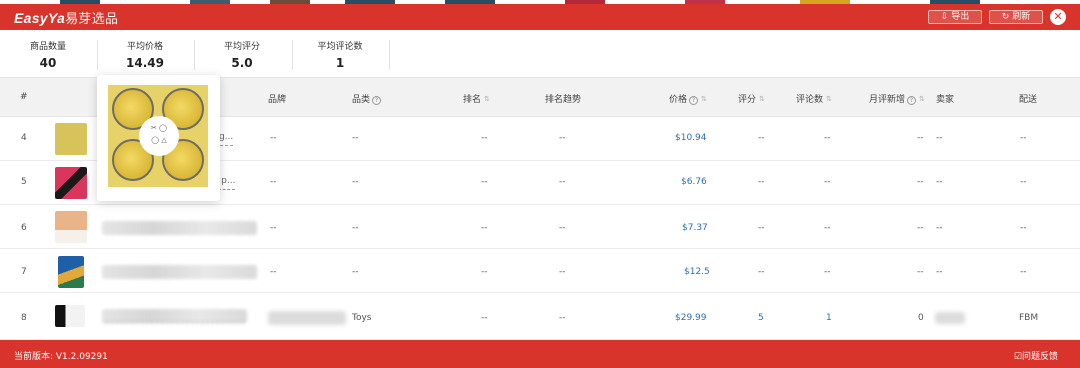 The image size is (1080, 368). I want to click on column-price: 价格? ⇅, so click(688, 98).